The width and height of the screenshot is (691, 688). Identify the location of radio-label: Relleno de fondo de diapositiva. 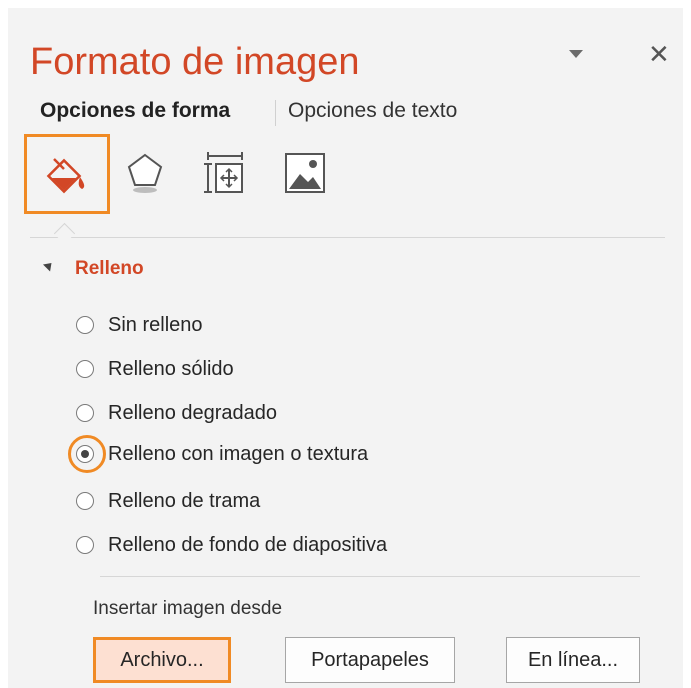
(248, 545).